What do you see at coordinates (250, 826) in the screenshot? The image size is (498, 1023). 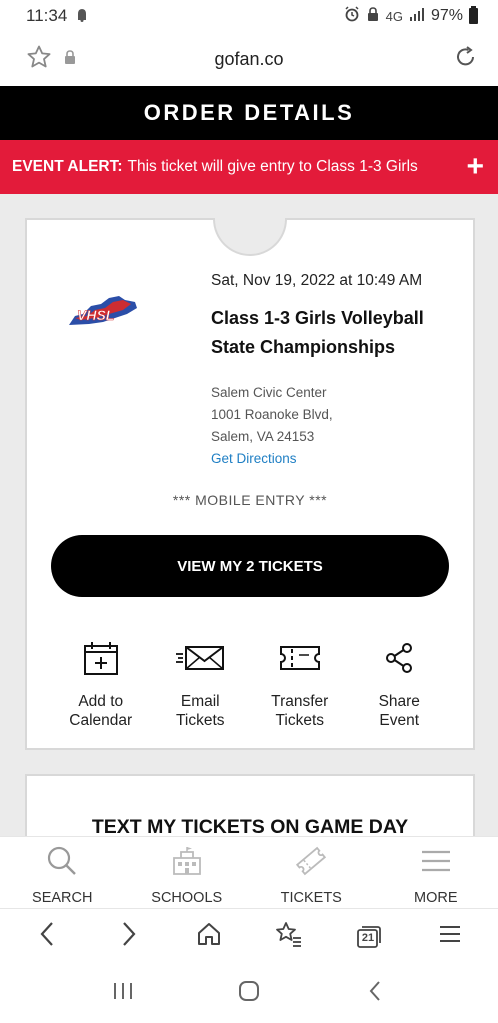 I see `text-tickets-title: TEXT MY TICKETS ON GAME DAY` at bounding box center [250, 826].